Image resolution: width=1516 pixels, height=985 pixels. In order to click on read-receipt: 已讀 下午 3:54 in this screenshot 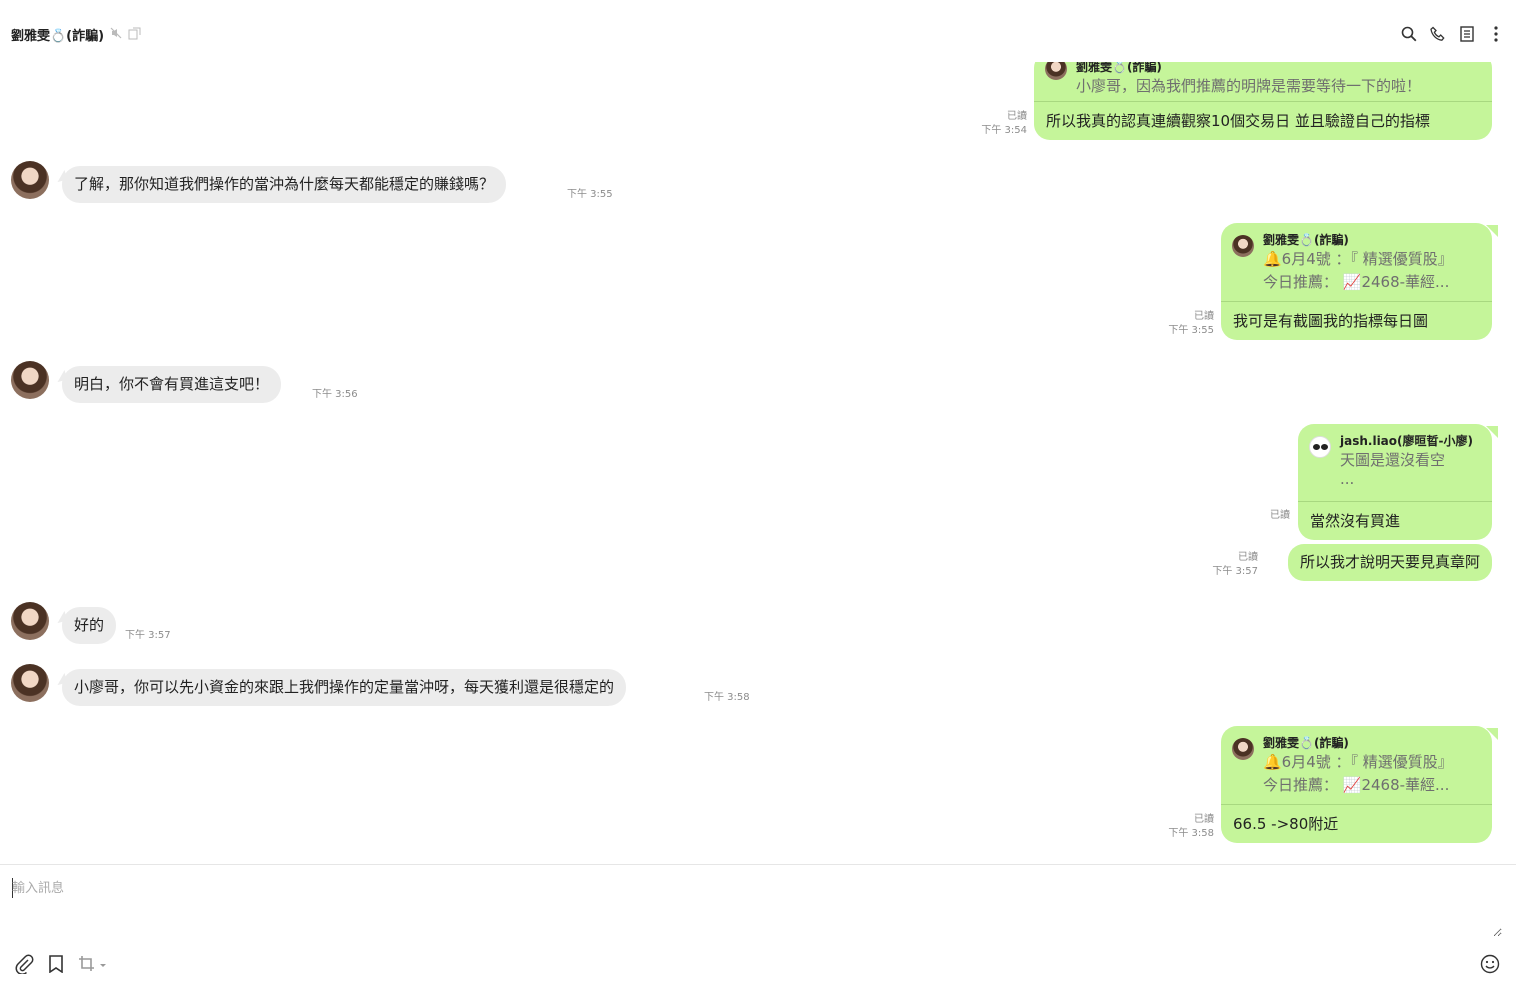, I will do `click(1004, 123)`.